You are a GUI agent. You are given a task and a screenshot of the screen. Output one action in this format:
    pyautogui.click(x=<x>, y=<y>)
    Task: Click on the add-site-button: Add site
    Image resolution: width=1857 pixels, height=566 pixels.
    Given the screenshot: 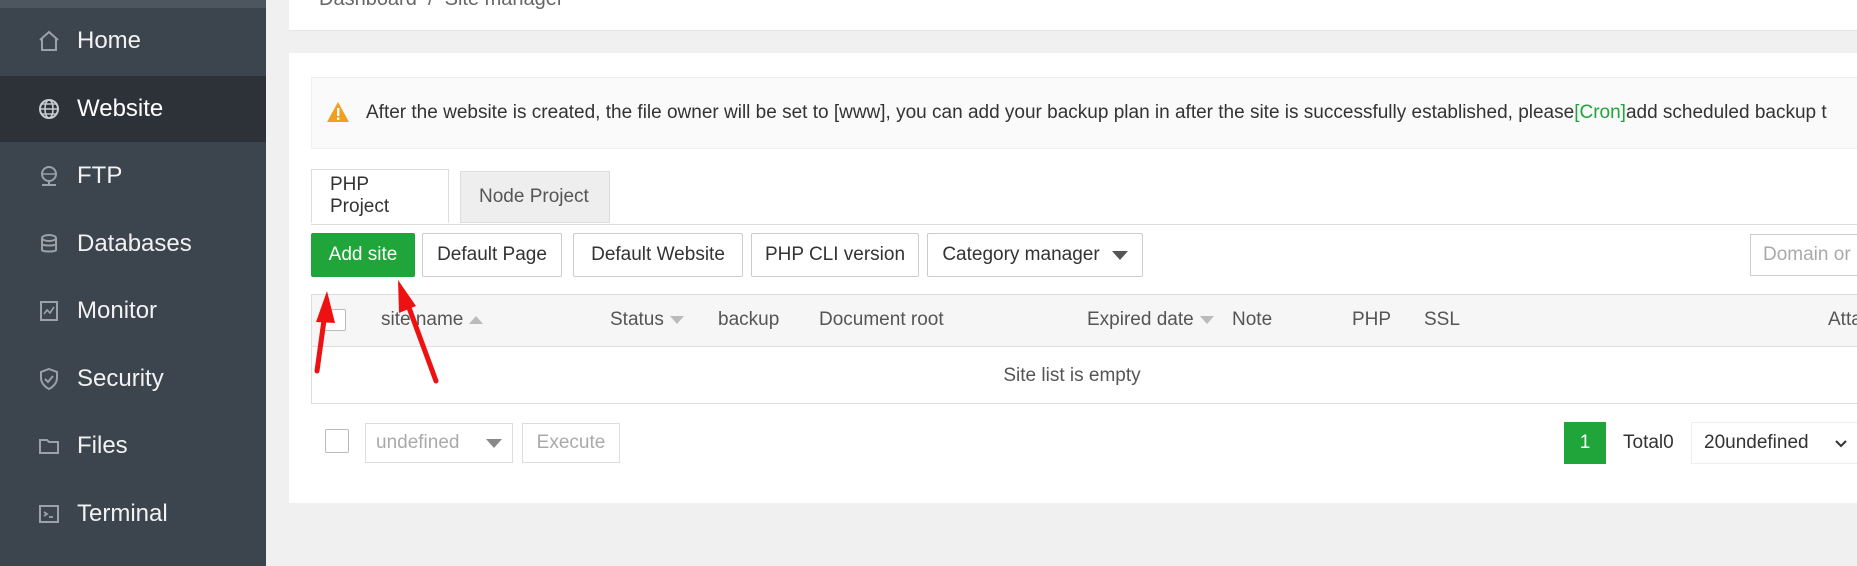 What is the action you would take?
    pyautogui.click(x=363, y=255)
    